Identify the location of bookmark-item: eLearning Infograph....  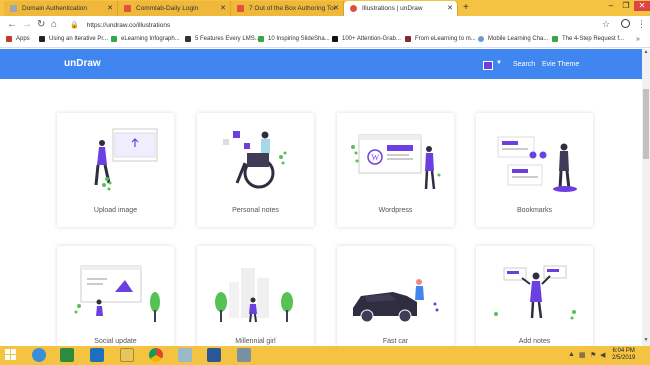
(145, 39).